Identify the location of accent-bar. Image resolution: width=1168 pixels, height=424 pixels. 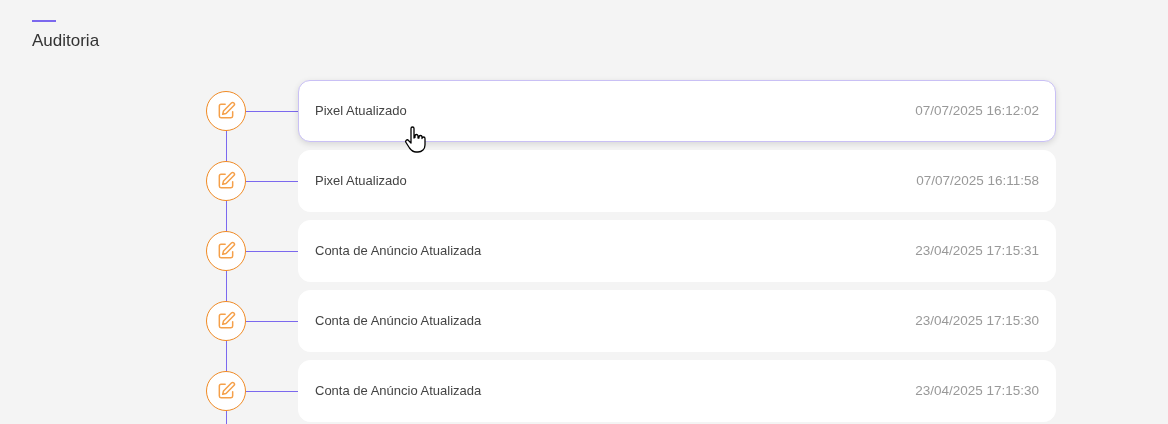
(44, 21).